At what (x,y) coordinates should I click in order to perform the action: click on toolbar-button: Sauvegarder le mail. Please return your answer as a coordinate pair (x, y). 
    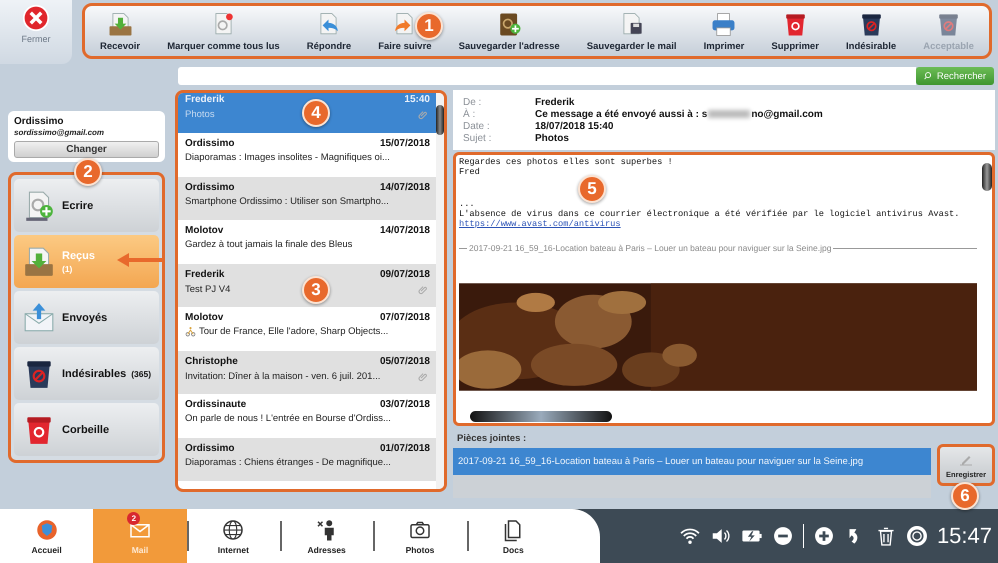
    Looking at the image, I should click on (632, 31).